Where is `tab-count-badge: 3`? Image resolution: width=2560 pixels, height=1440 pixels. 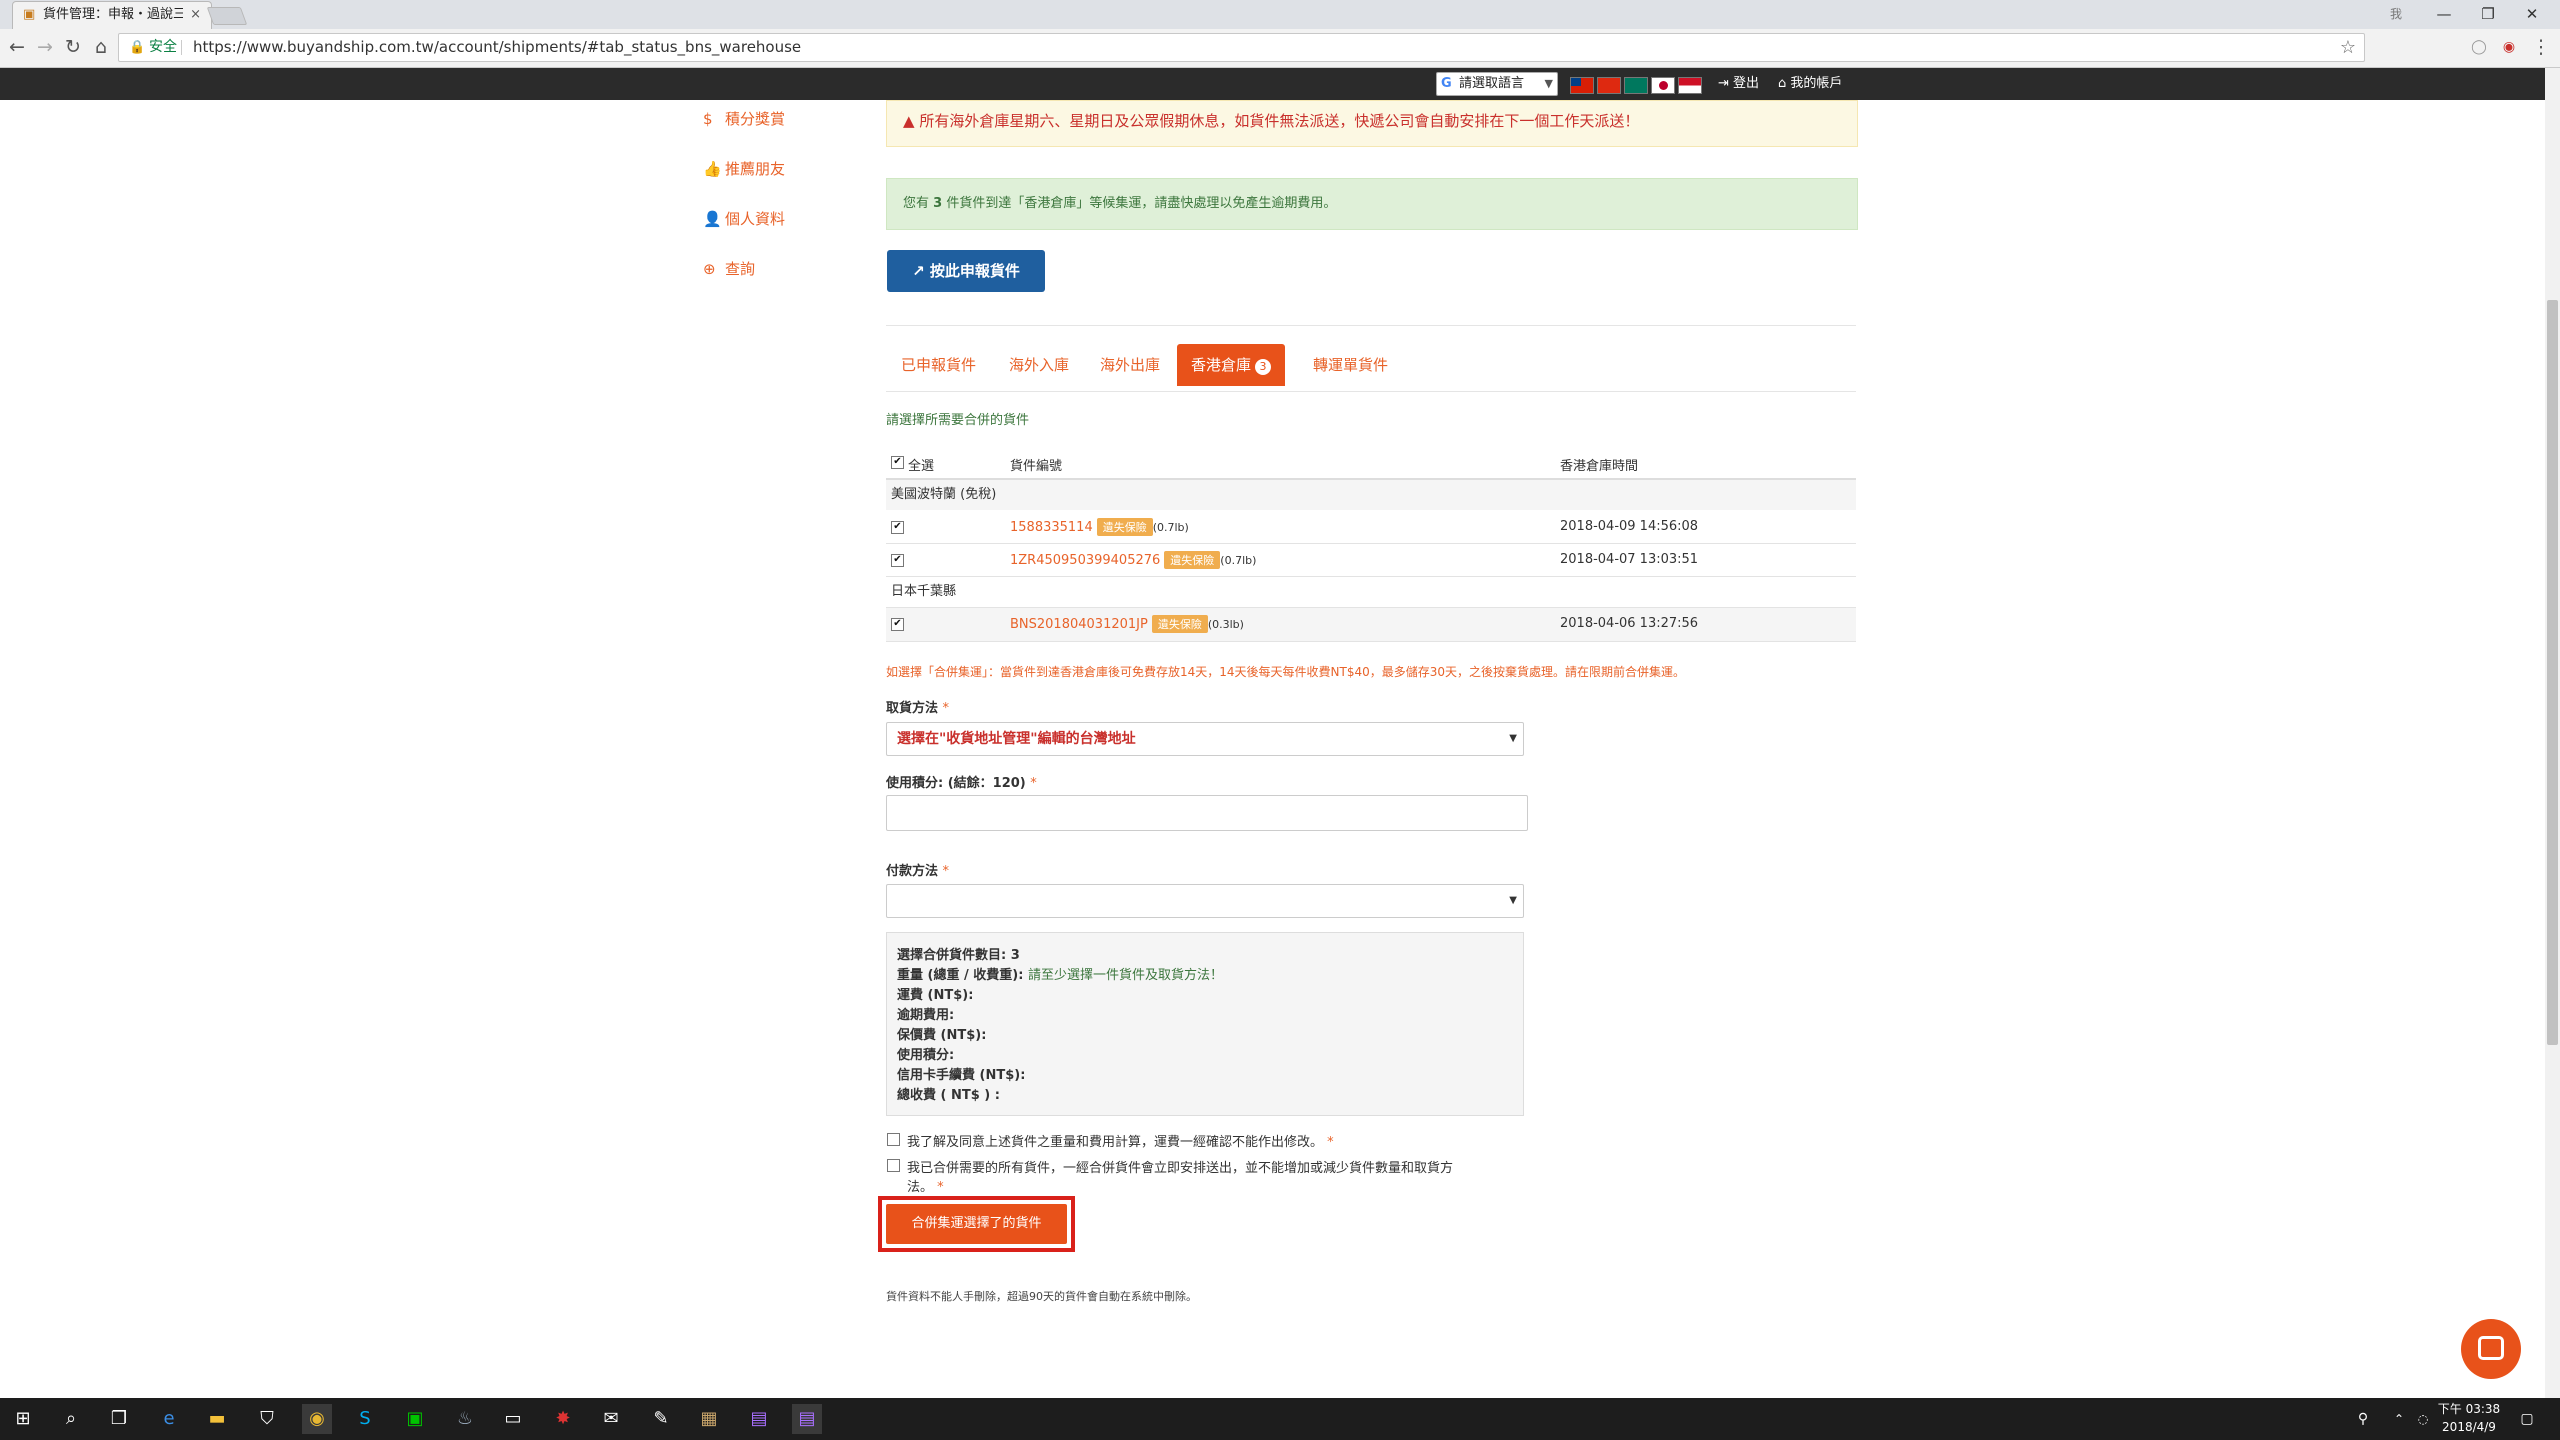
tab-count-badge: 3 is located at coordinates (1263, 367).